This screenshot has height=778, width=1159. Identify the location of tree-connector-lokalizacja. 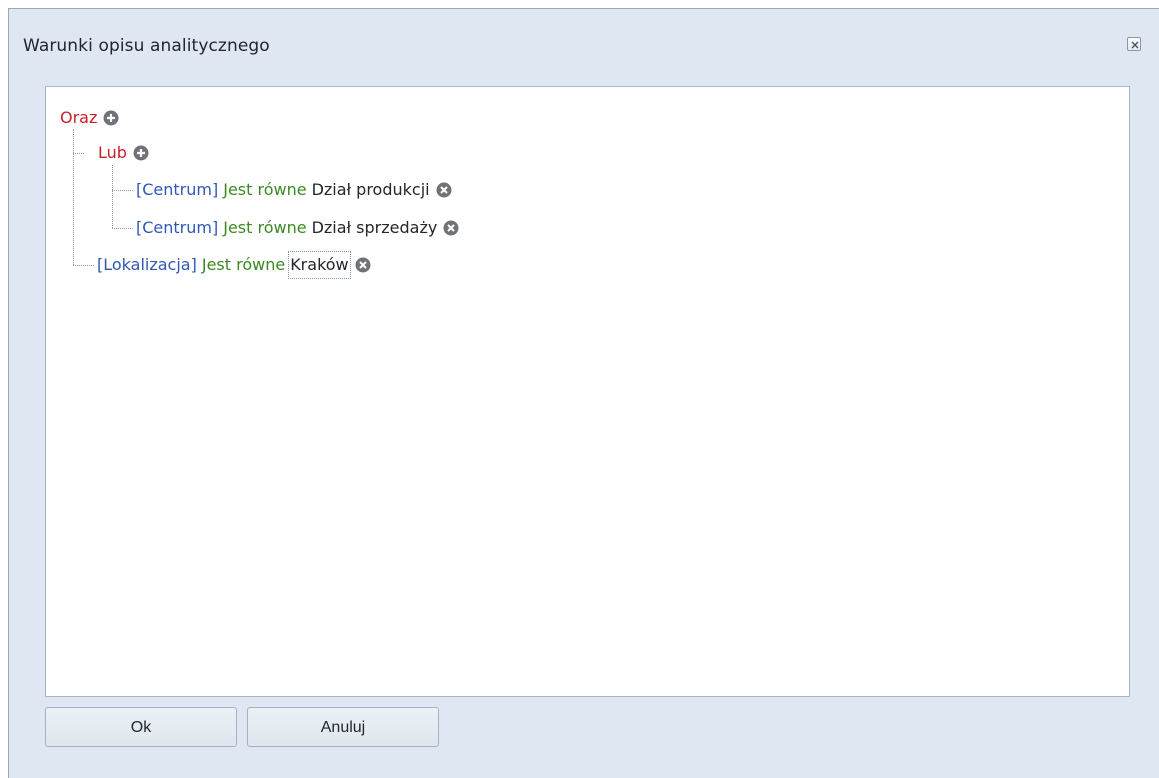
(83, 265).